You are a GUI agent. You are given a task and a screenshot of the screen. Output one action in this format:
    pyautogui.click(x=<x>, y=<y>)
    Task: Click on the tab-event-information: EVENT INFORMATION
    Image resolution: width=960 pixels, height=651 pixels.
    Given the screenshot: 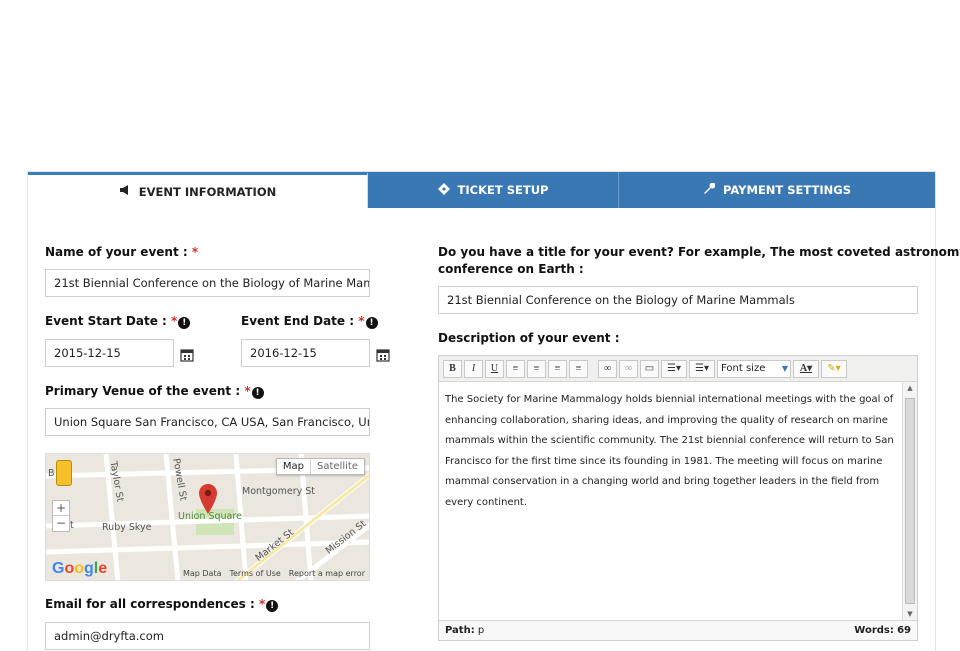 What is the action you would take?
    pyautogui.click(x=198, y=190)
    